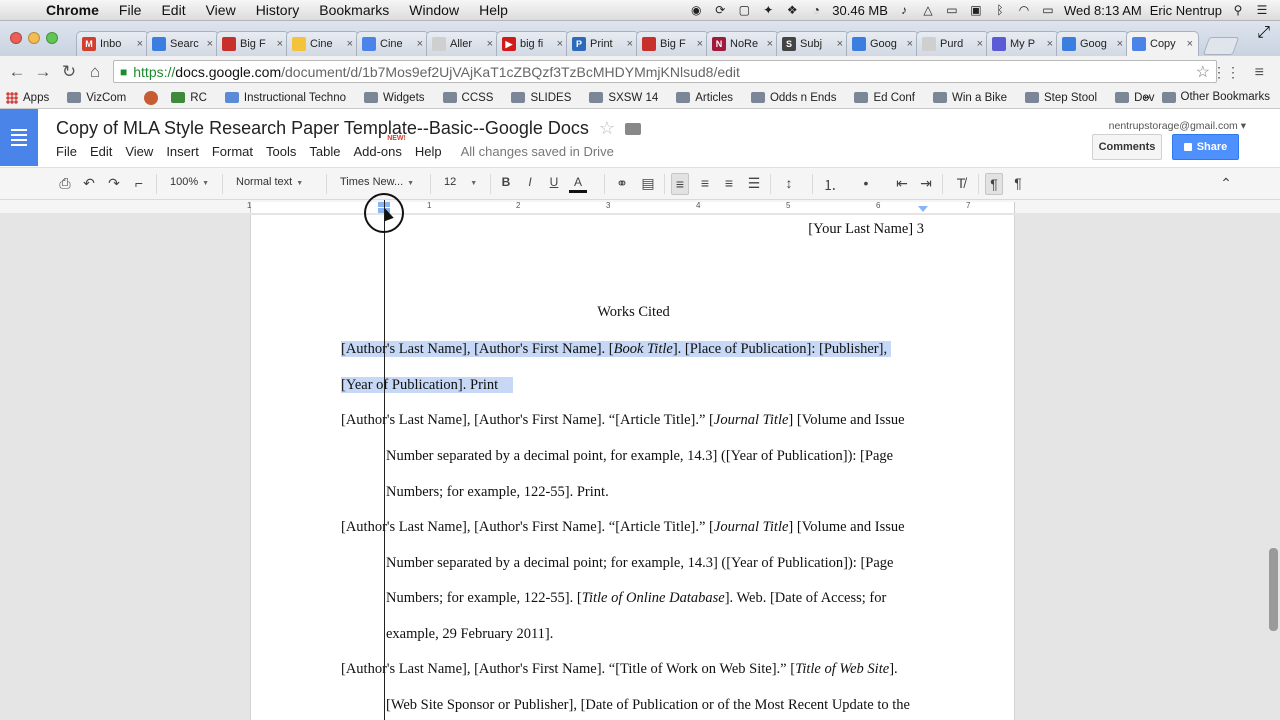  What do you see at coordinates (696, 10) in the screenshot?
I see `record-icon: ◉` at bounding box center [696, 10].